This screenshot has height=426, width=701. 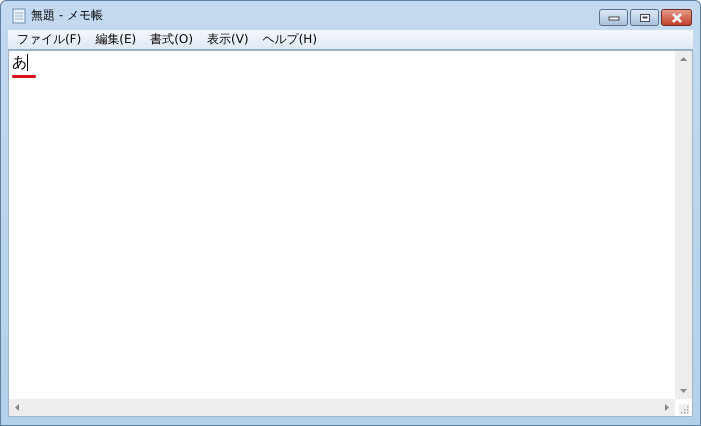 What do you see at coordinates (24, 76) in the screenshot?
I see `underline-mark` at bounding box center [24, 76].